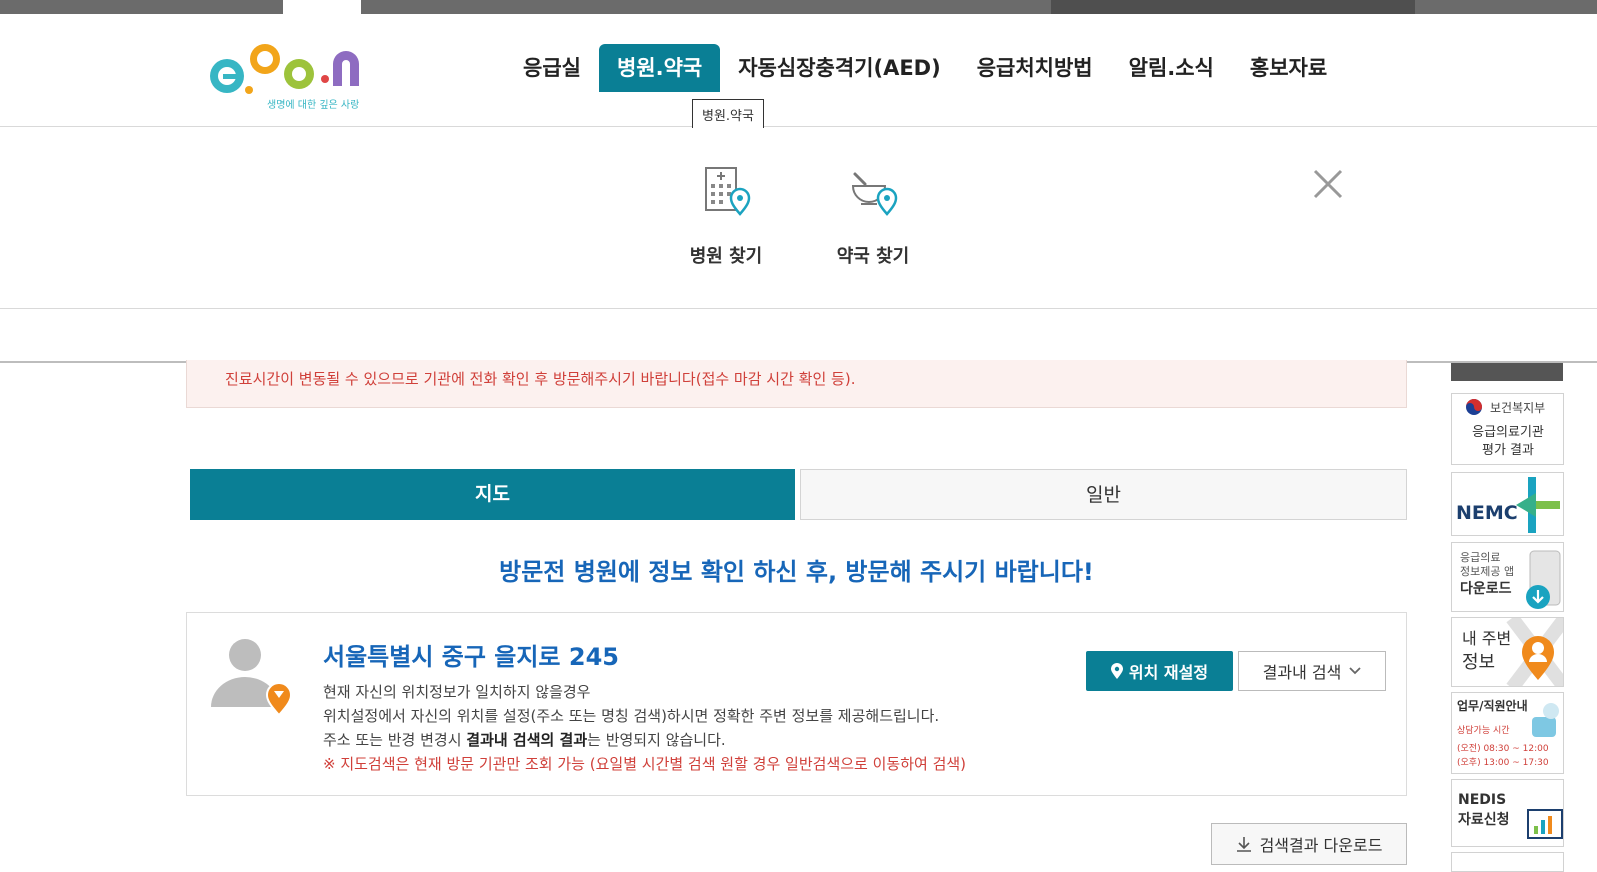  I want to click on strip-dark-segment, so click(1233, 7).